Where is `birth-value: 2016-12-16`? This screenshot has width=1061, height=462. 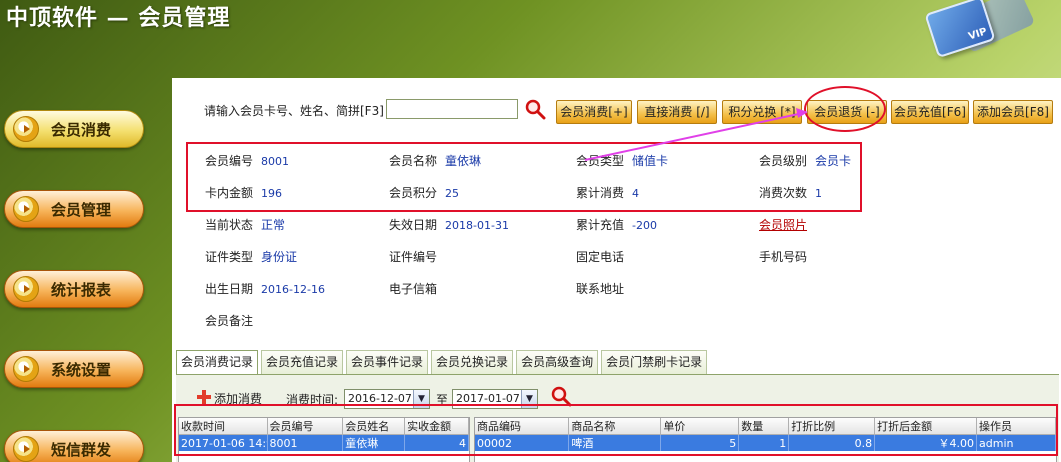
birth-value: 2016-12-16 is located at coordinates (293, 289).